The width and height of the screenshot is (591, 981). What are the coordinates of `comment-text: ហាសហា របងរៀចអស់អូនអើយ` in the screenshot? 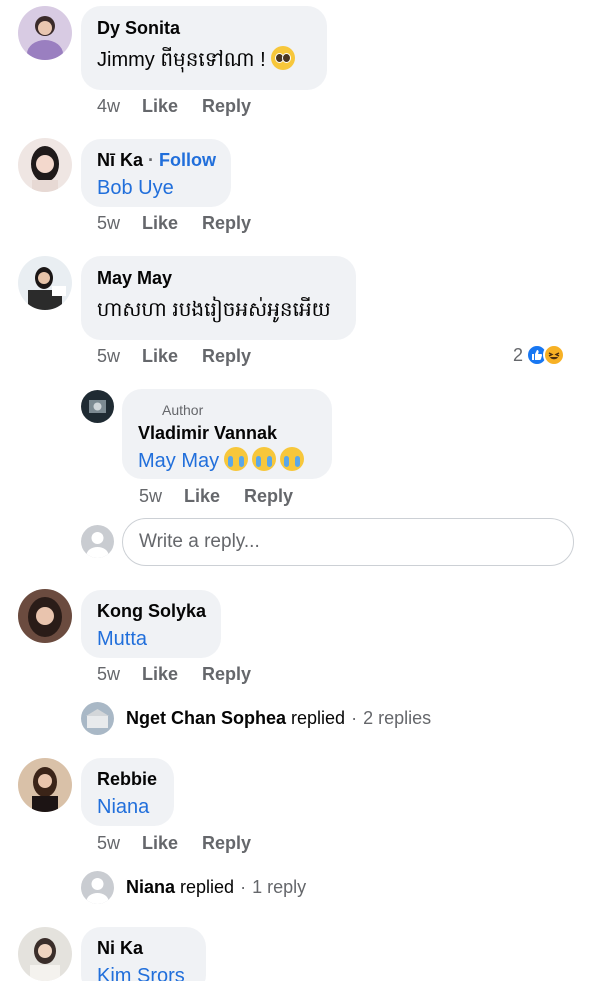 It's located at (214, 310).